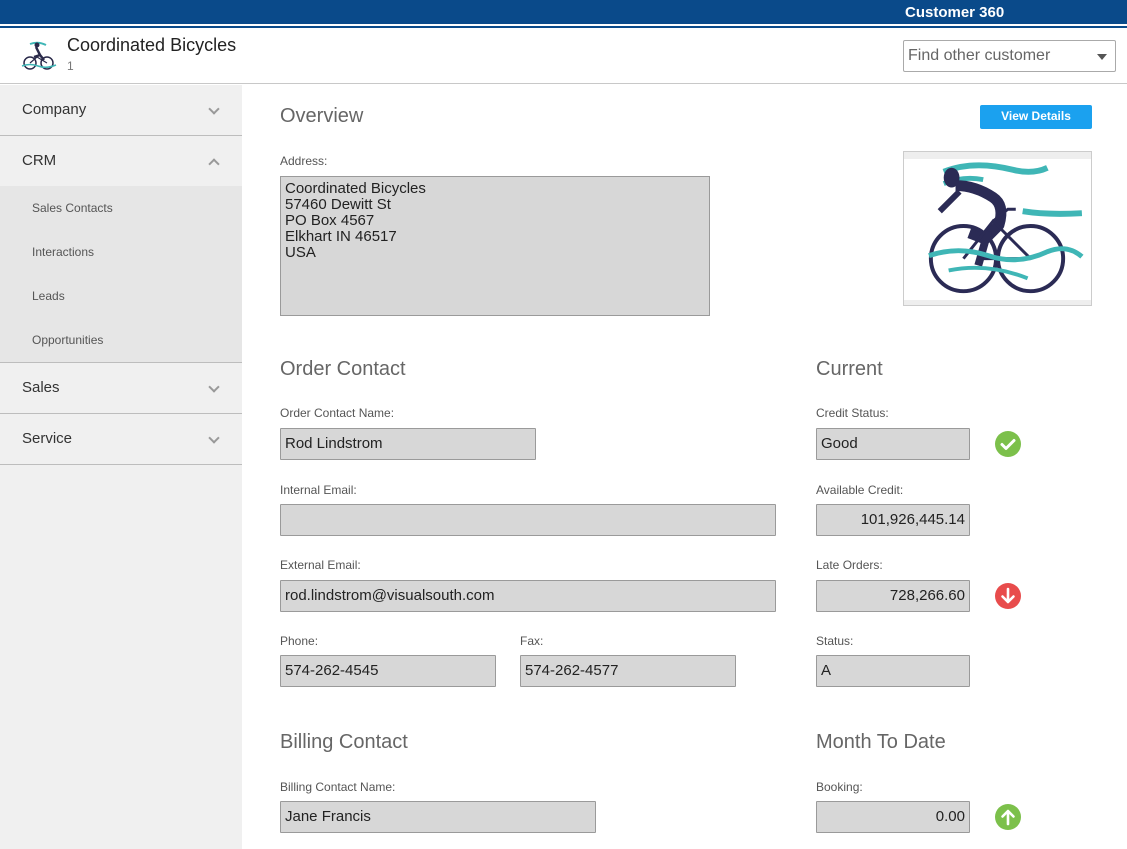  I want to click on view-details-button: View Details, so click(1036, 117).